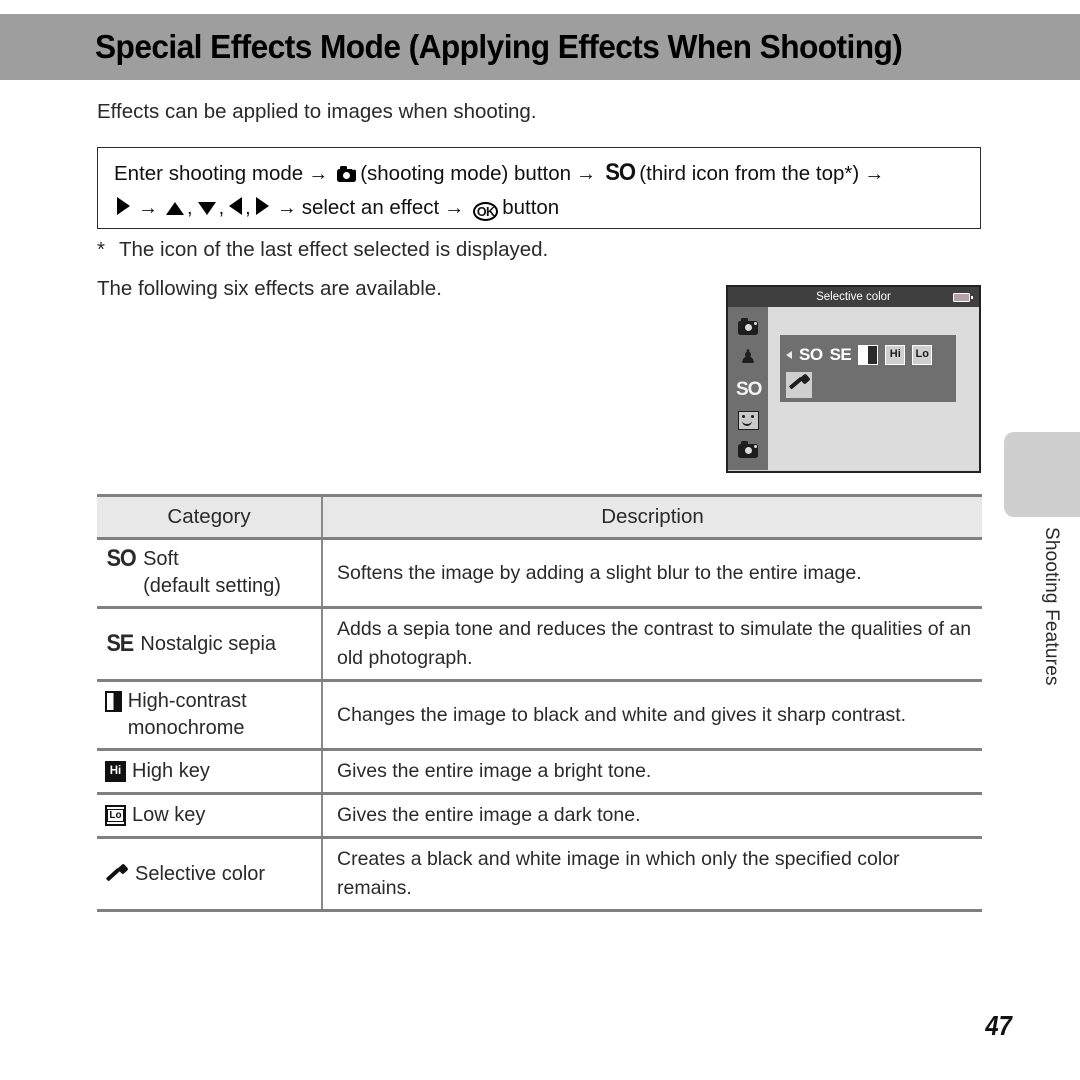  Describe the element at coordinates (748, 358) in the screenshot. I see `scene-mode-icon: ♟` at that location.